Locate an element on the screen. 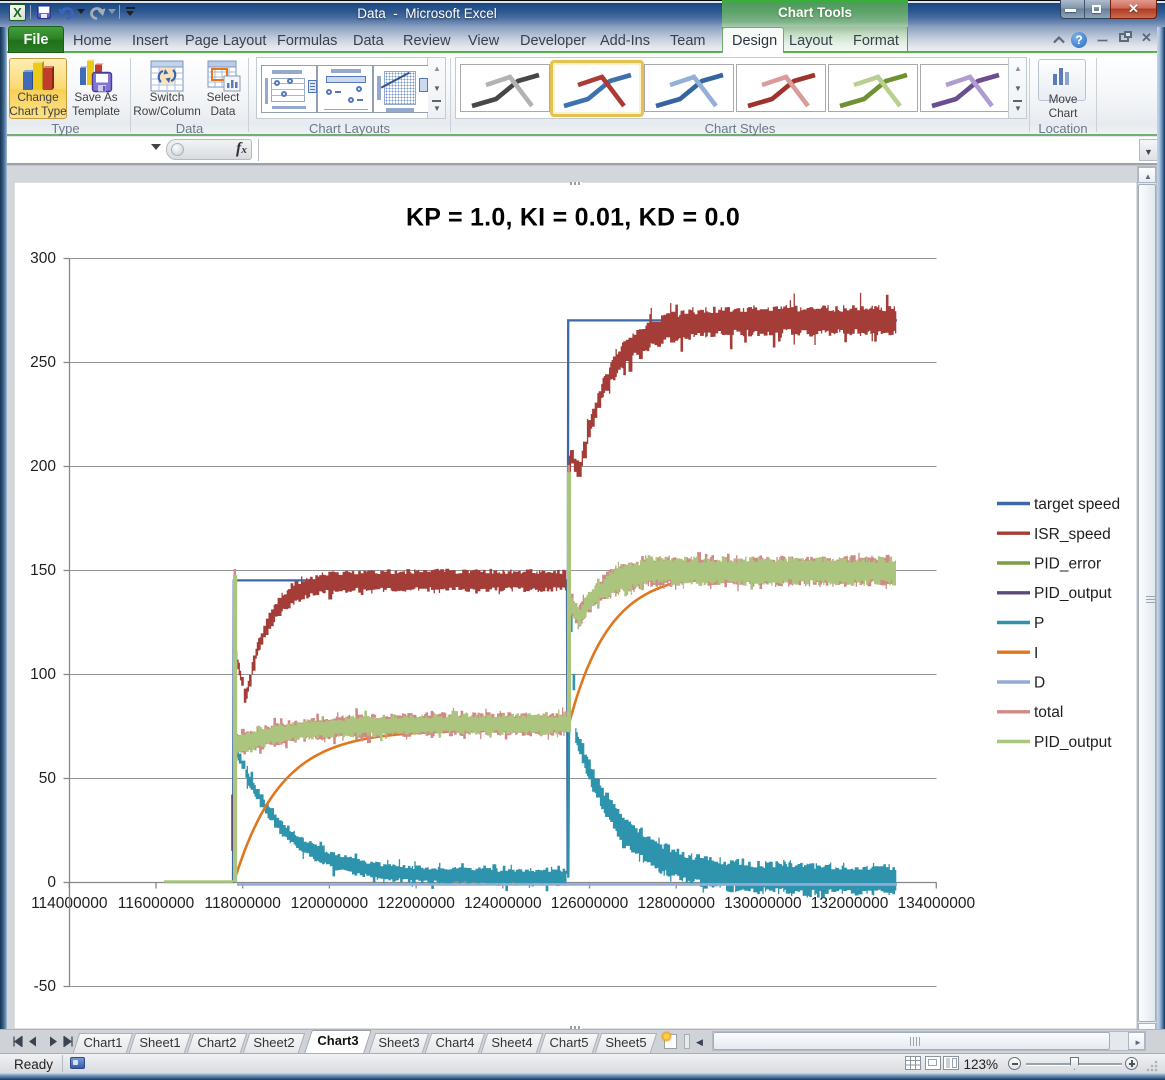  svg-text: 50 is located at coordinates (48, 778).